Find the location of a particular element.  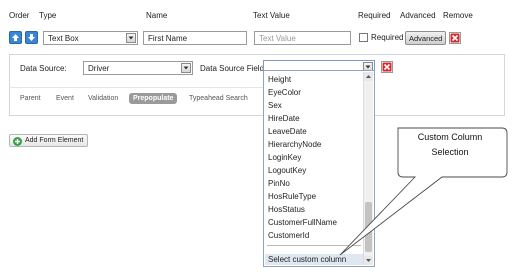

dropdown-item: CustomerId is located at coordinates (288, 235).